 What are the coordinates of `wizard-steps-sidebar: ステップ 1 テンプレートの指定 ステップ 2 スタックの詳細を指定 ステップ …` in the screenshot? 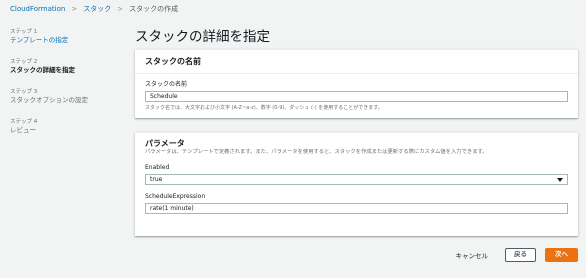 It's located at (65, 88).